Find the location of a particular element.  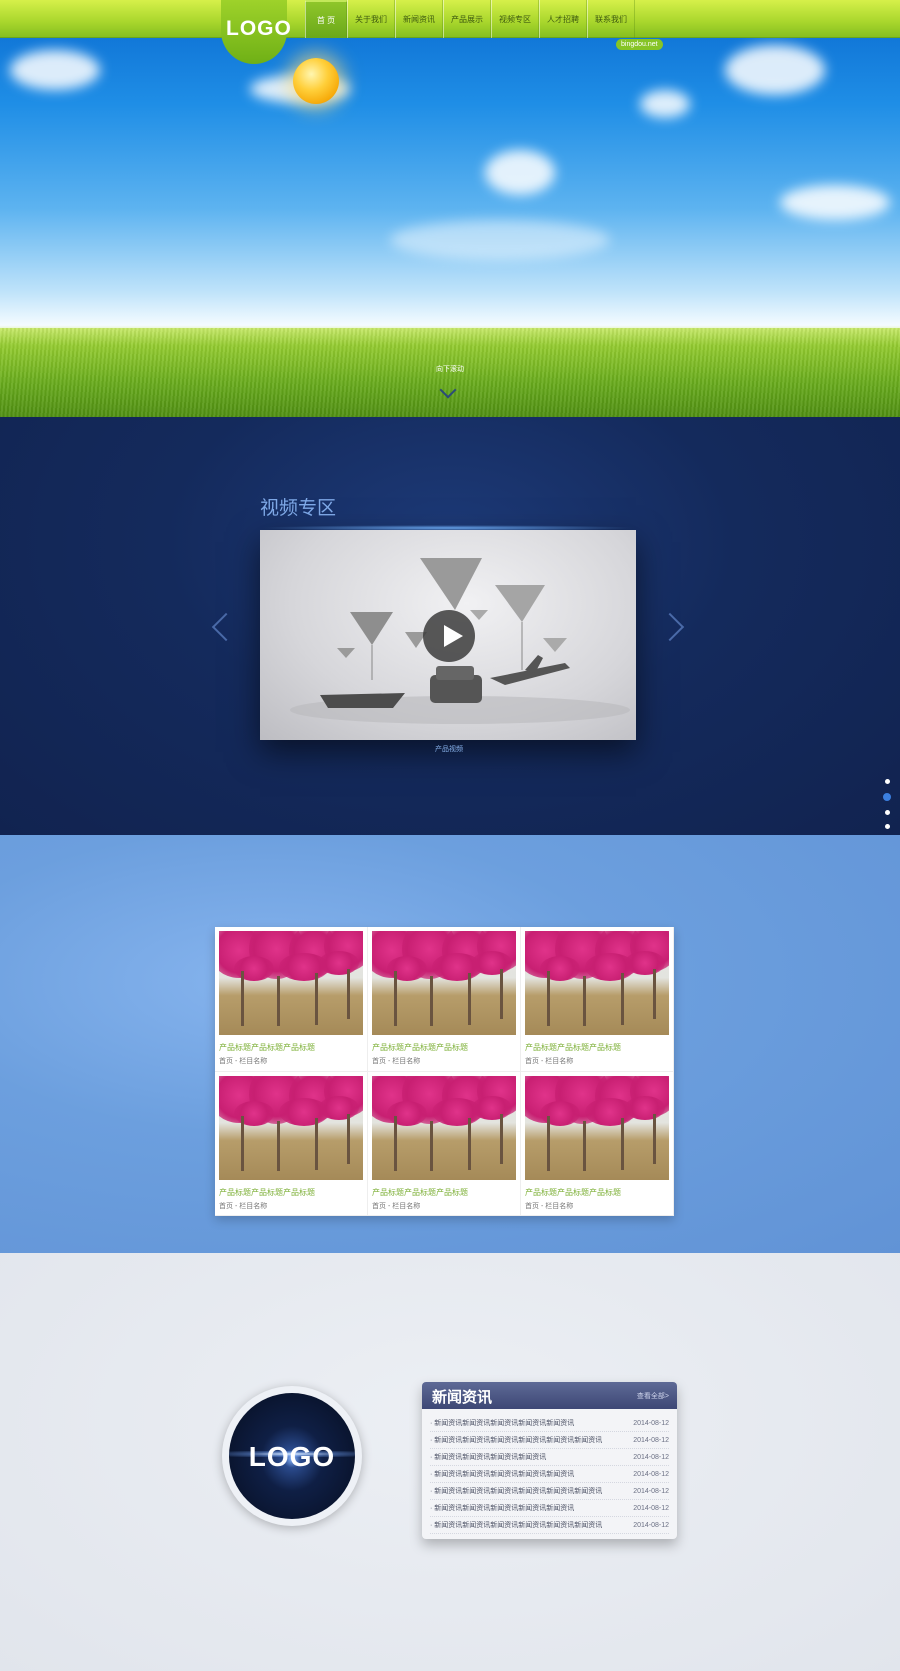

nav-item-jobs: 人才招聘 is located at coordinates (563, 19).